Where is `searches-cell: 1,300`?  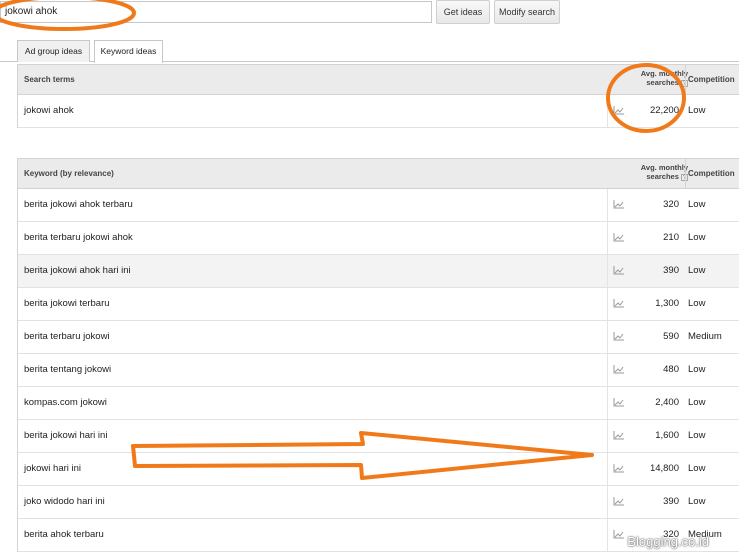
searches-cell: 1,300 is located at coordinates (667, 303).